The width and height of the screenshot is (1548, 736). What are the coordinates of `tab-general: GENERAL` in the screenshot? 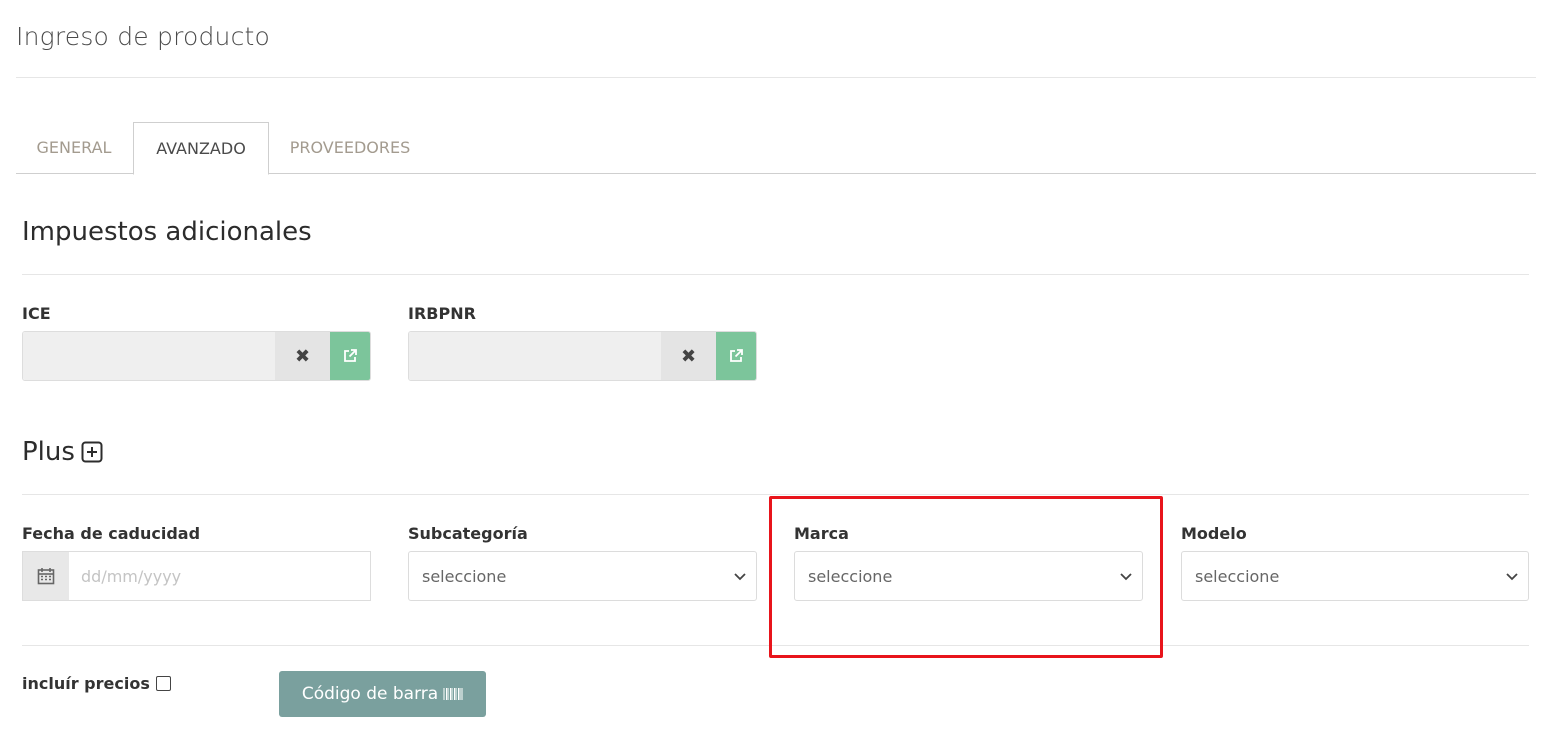 It's located at (74, 148).